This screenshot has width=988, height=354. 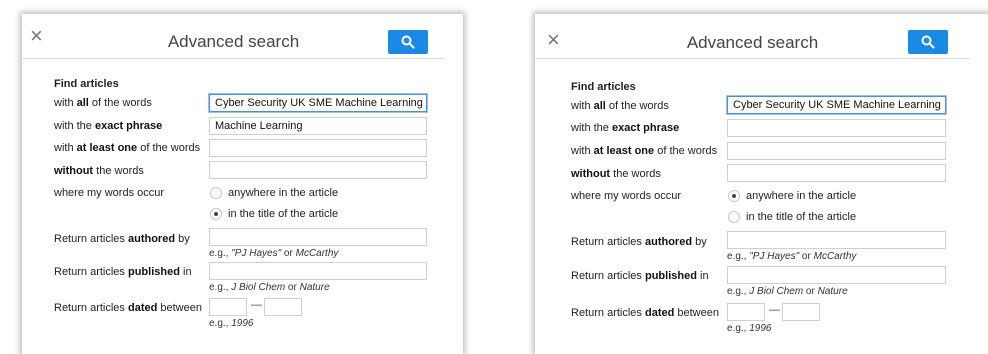 What do you see at coordinates (836, 128) in the screenshot?
I see `exact-phrase-input` at bounding box center [836, 128].